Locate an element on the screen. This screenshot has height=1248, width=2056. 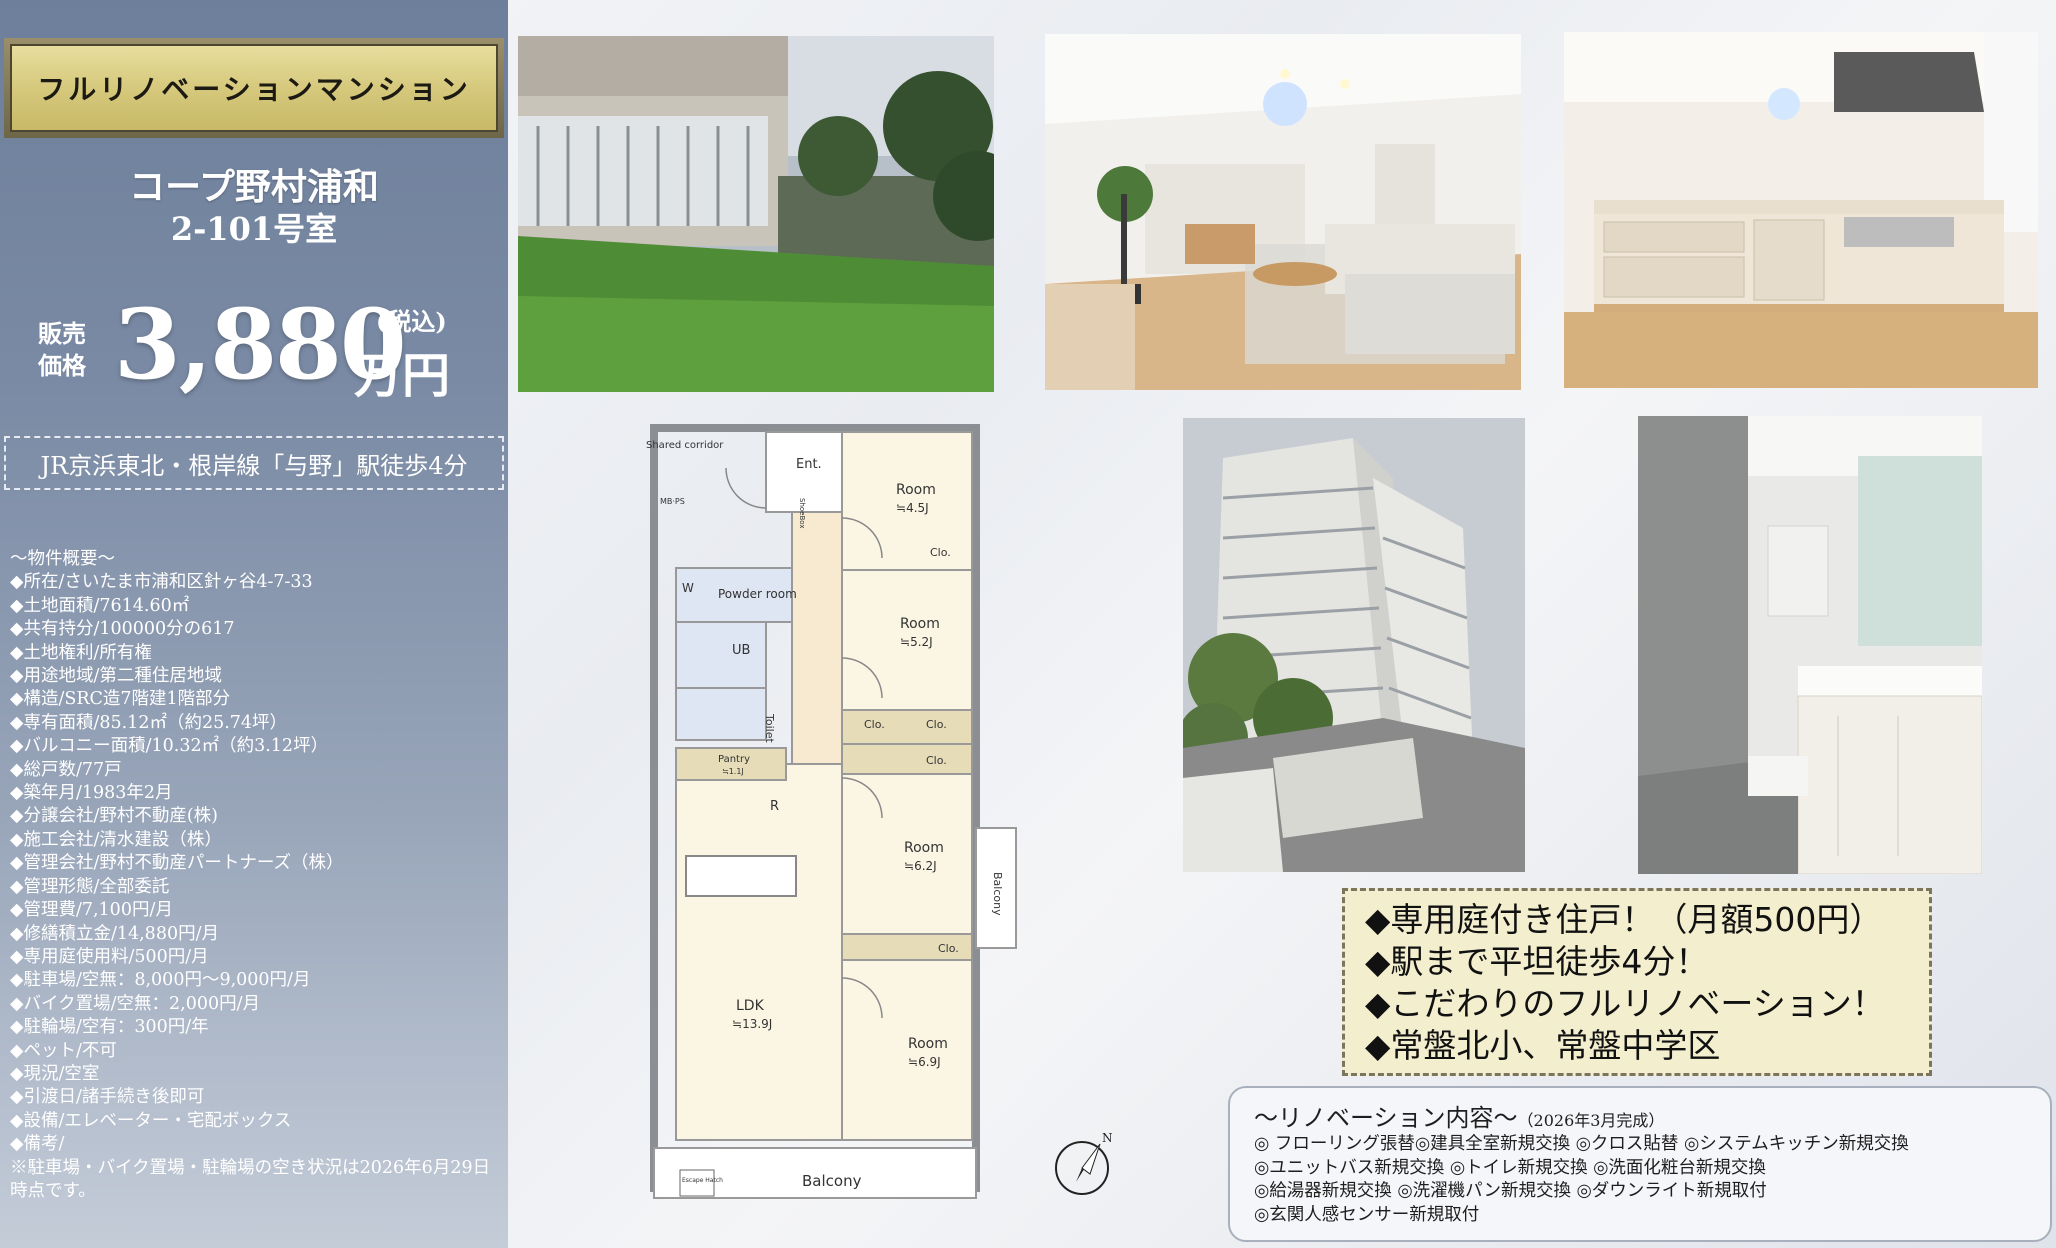
overview-item: ◆備考/ is located at coordinates (37, 1144).